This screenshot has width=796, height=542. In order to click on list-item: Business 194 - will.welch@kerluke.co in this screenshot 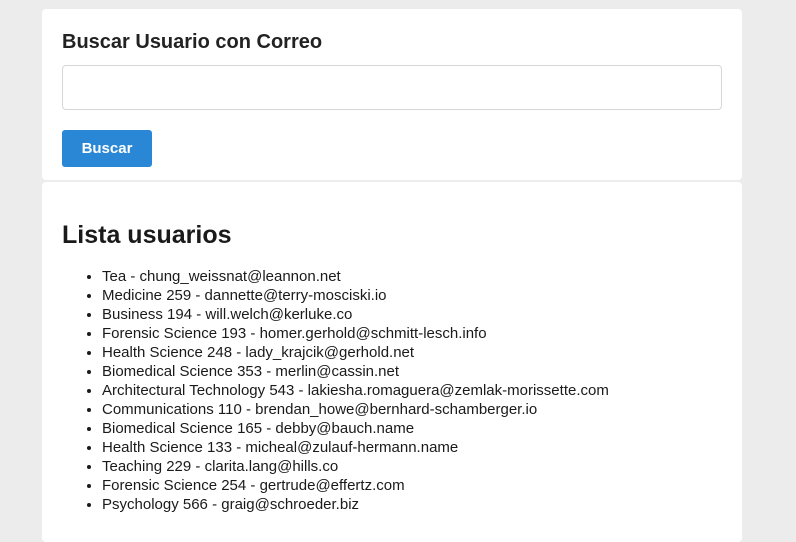, I will do `click(412, 314)`.